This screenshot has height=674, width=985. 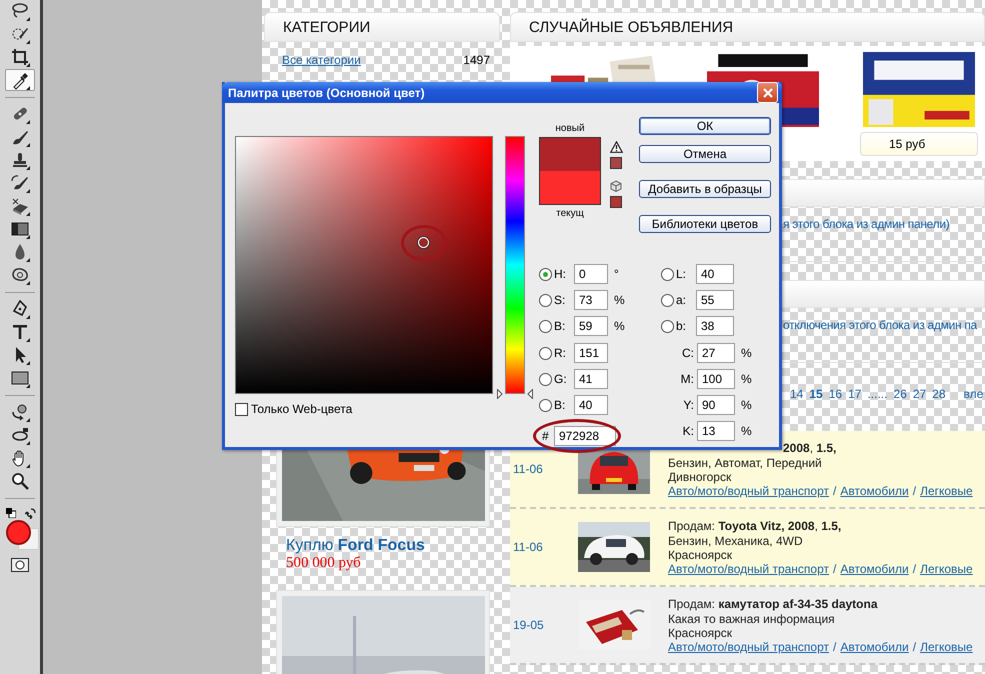 What do you see at coordinates (423, 242) in the screenshot?
I see `picker-marker` at bounding box center [423, 242].